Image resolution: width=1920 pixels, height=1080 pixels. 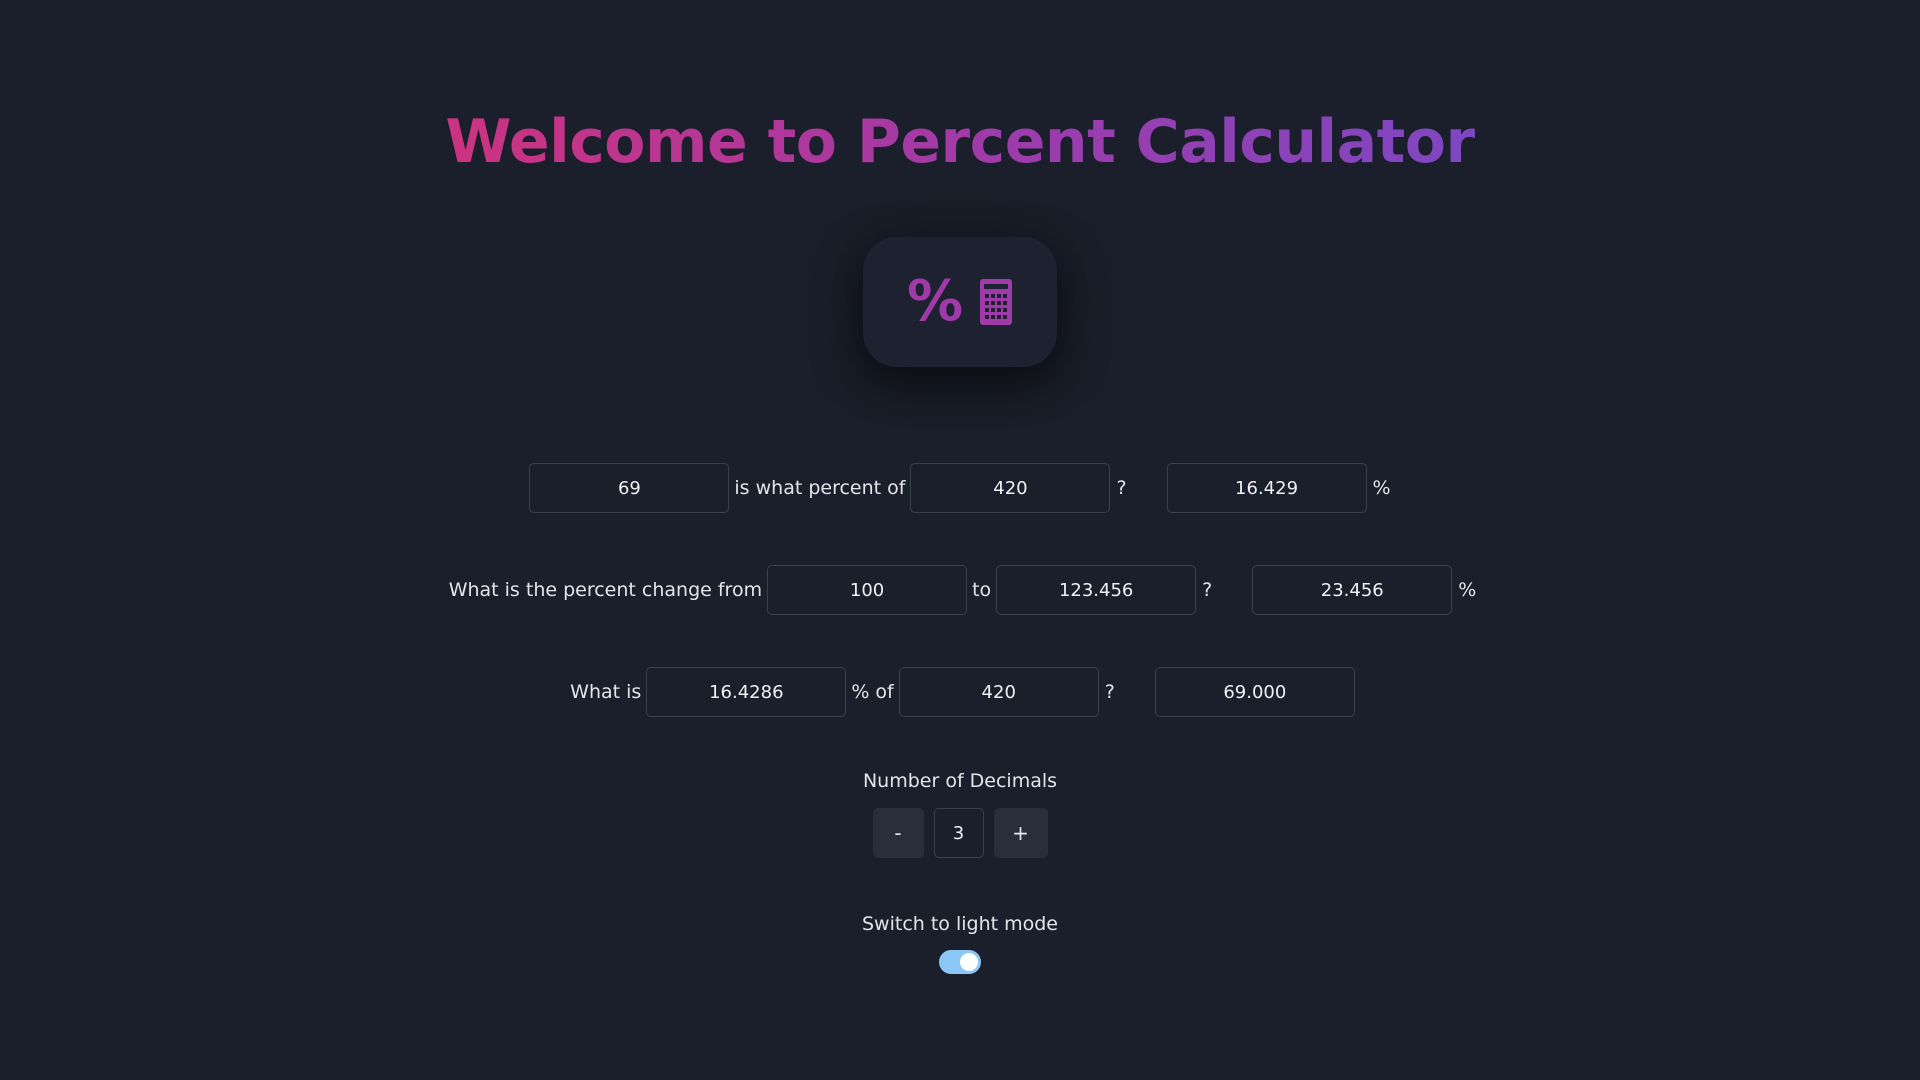 I want to click on decimals-value: 3, so click(x=958, y=833).